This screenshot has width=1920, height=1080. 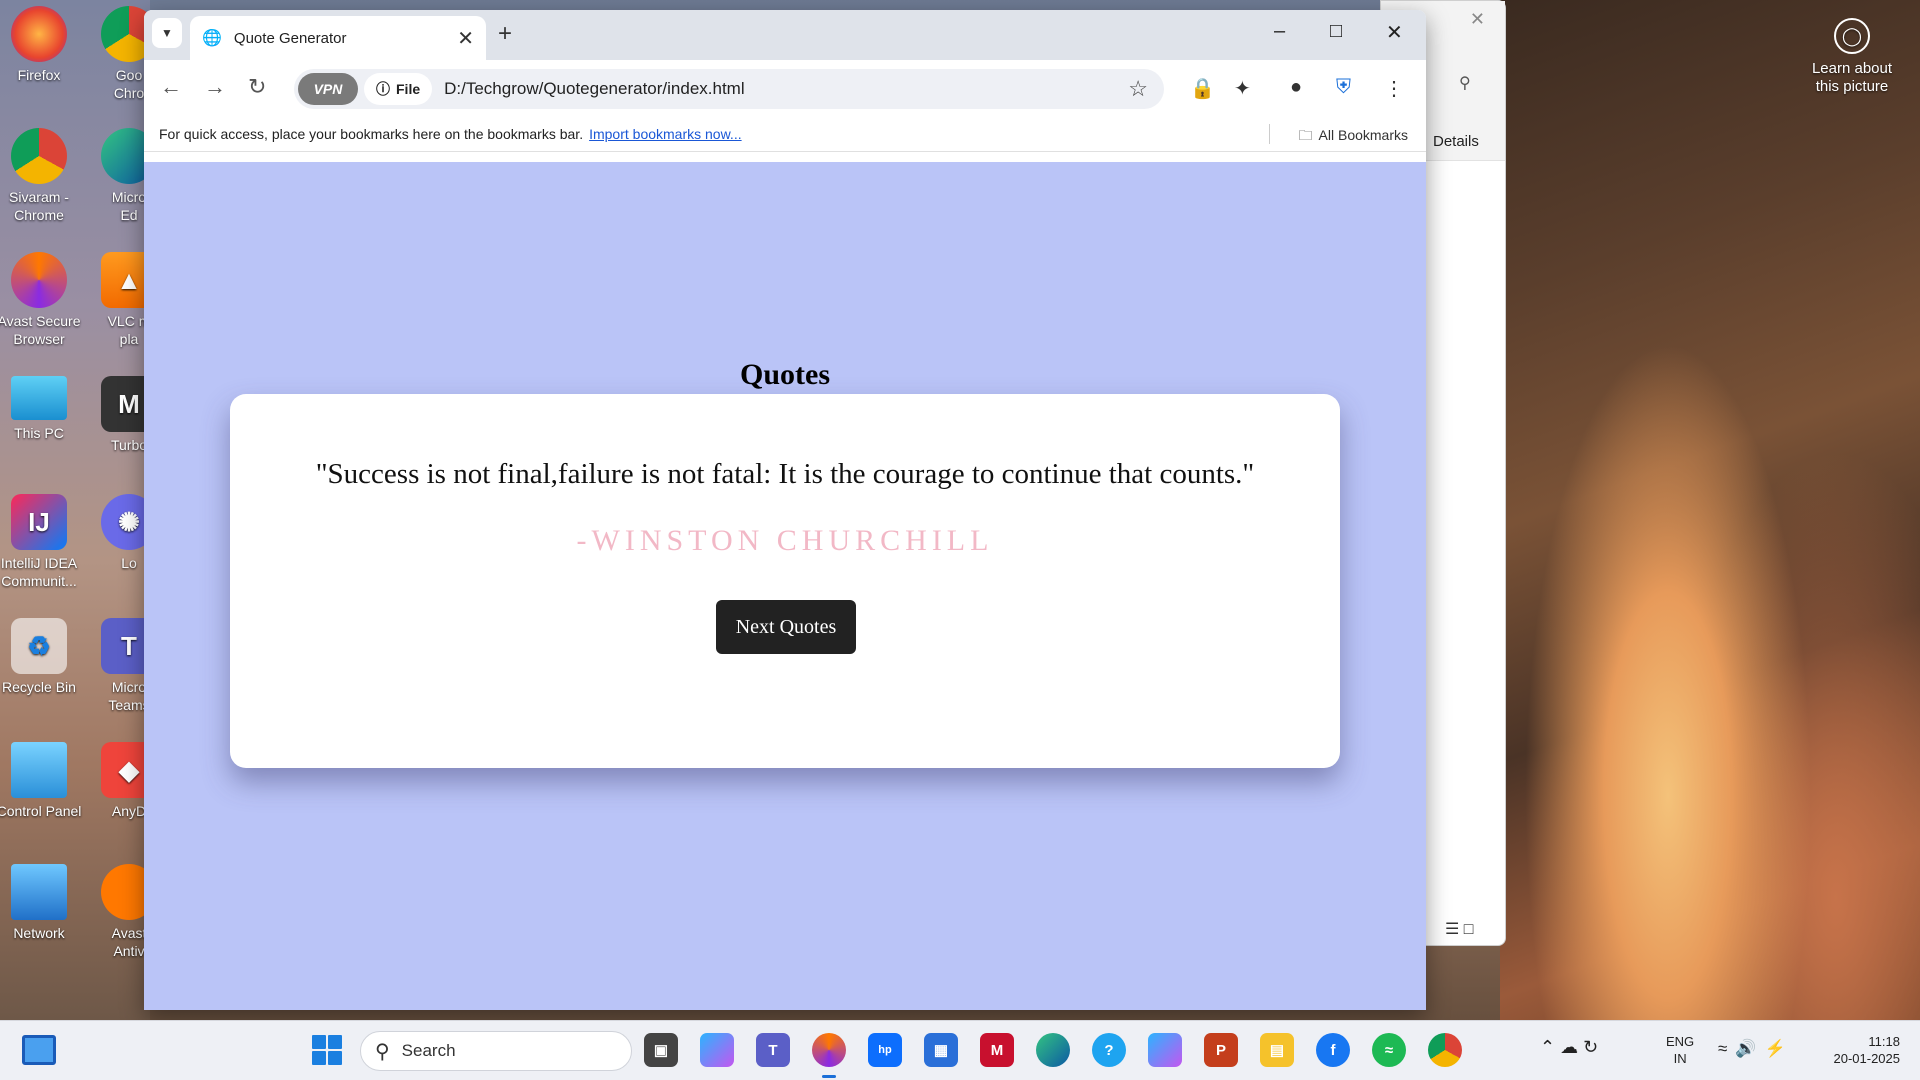 What do you see at coordinates (1336, 31) in the screenshot?
I see `maximize-button: □` at bounding box center [1336, 31].